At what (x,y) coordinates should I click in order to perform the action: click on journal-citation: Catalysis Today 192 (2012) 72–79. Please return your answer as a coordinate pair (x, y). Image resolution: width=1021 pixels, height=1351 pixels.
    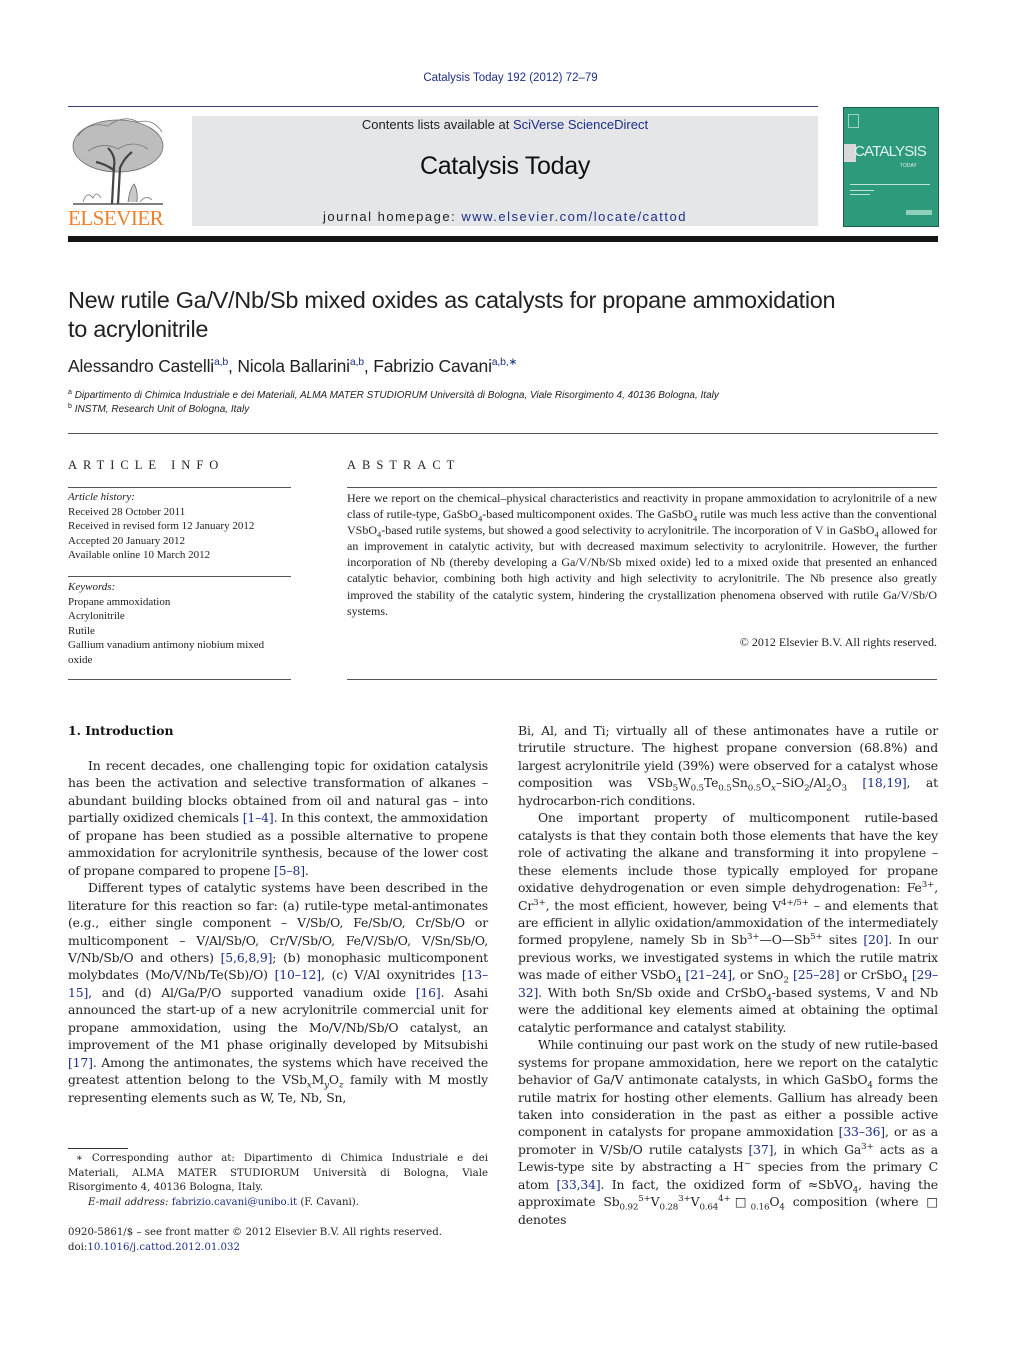
    Looking at the image, I should click on (510, 78).